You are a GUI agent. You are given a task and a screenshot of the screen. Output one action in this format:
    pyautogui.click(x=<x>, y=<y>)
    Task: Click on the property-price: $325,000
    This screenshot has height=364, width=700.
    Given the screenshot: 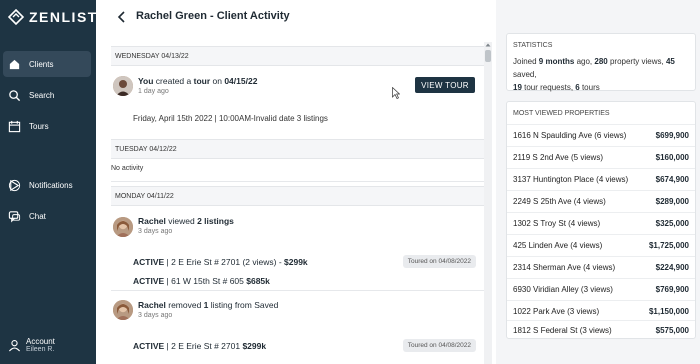 What is the action you would take?
    pyautogui.click(x=672, y=223)
    